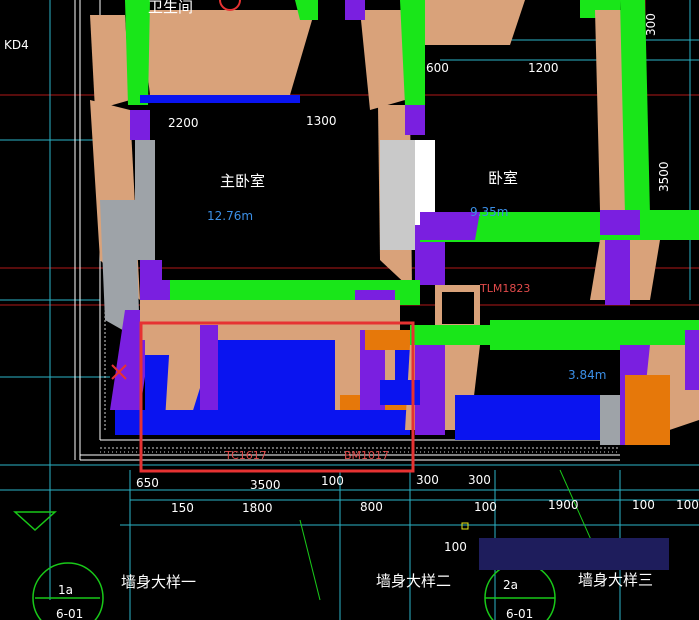 The image size is (699, 620). I want to click on detail-label-2: 墙身大样二, so click(413, 581).